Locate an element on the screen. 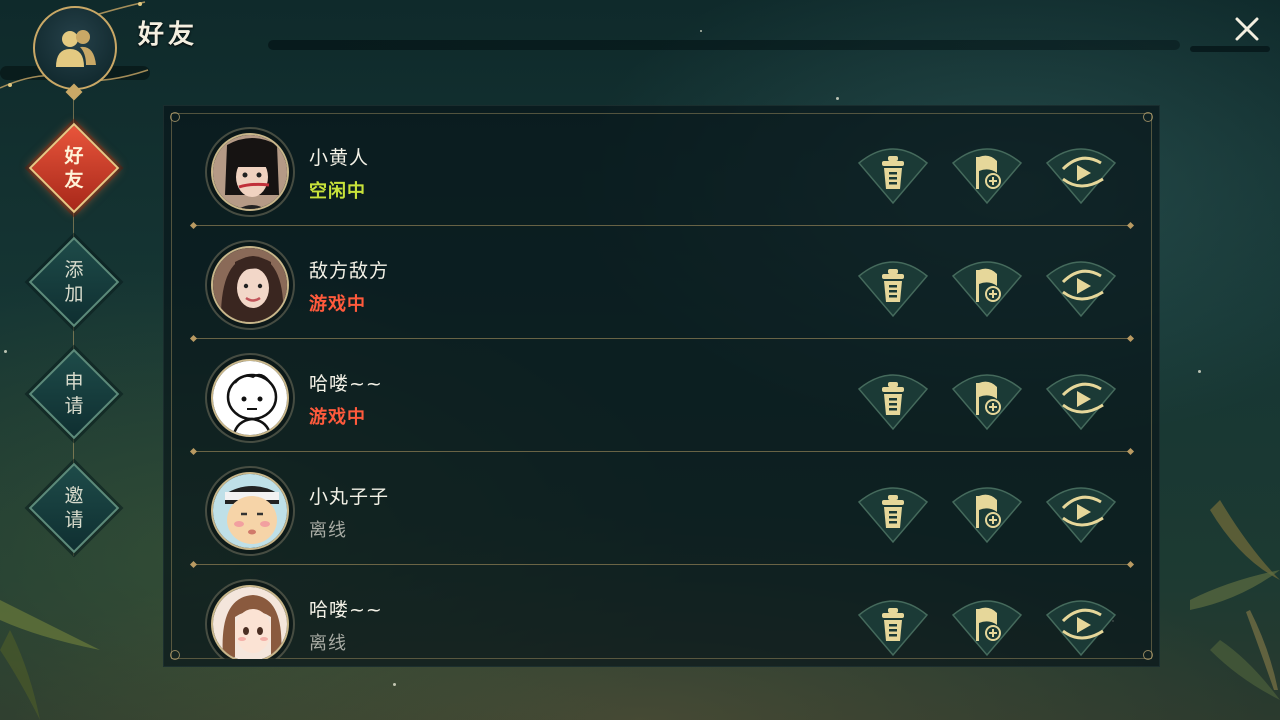  tab-add: 添 加 is located at coordinates (74, 282).